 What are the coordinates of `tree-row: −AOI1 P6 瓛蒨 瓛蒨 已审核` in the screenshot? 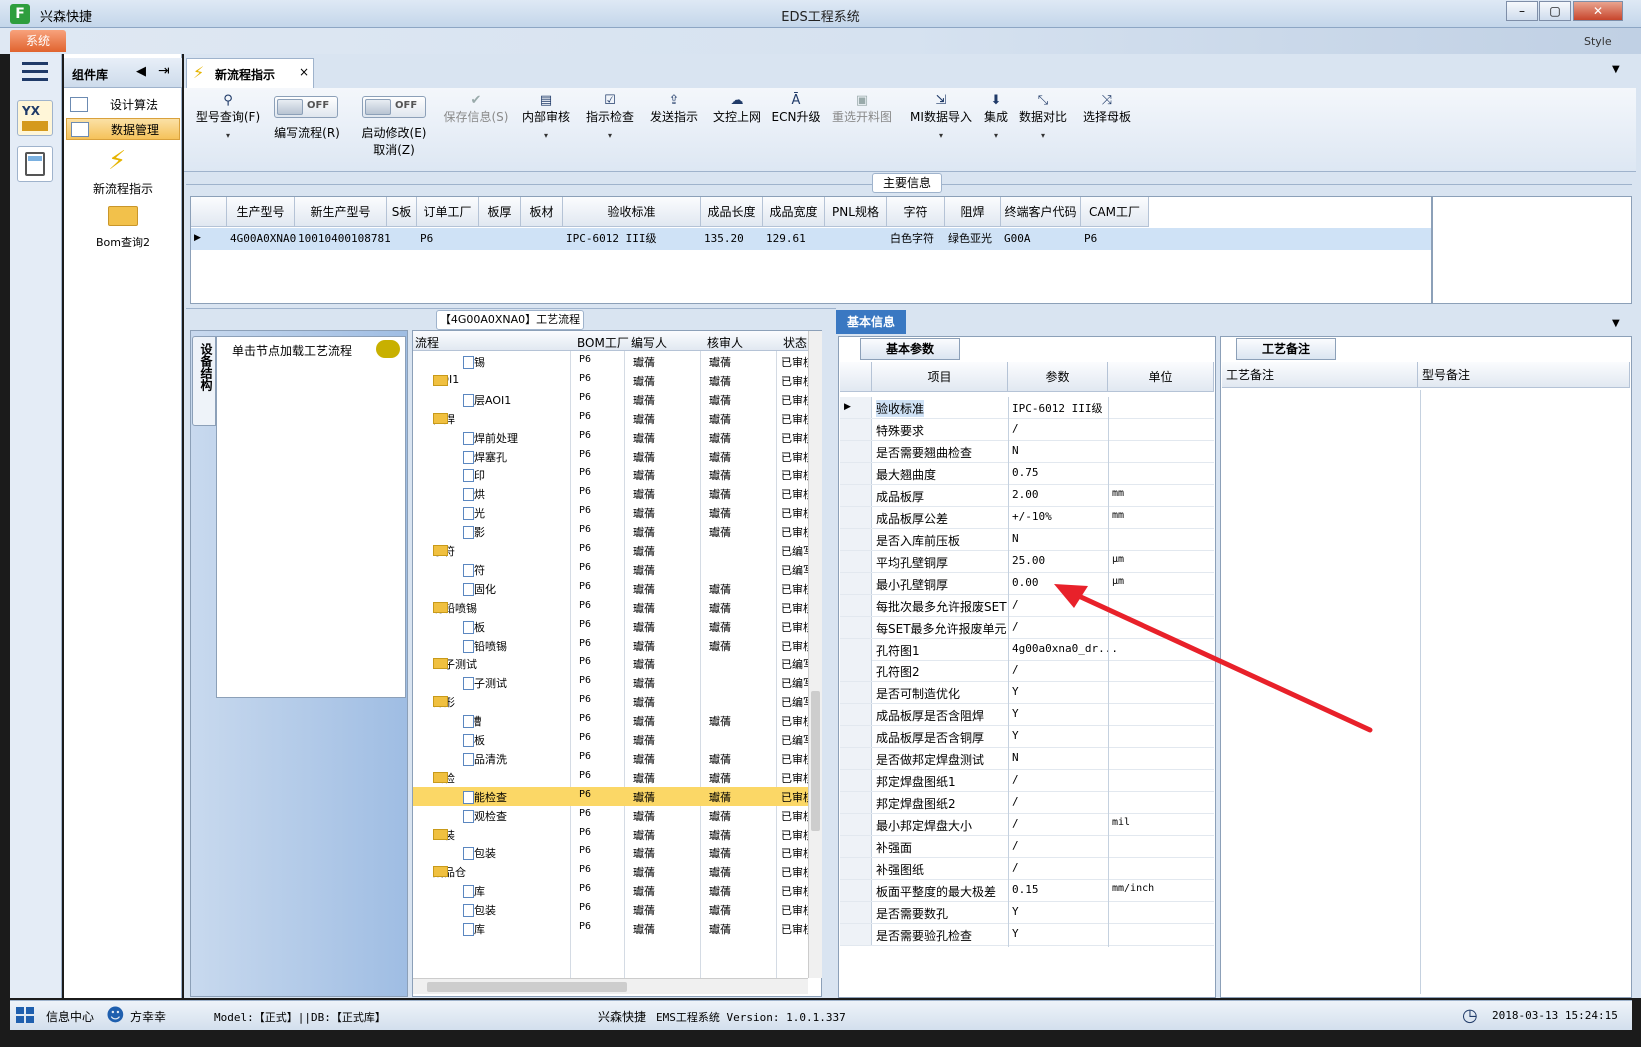 It's located at (611, 380).